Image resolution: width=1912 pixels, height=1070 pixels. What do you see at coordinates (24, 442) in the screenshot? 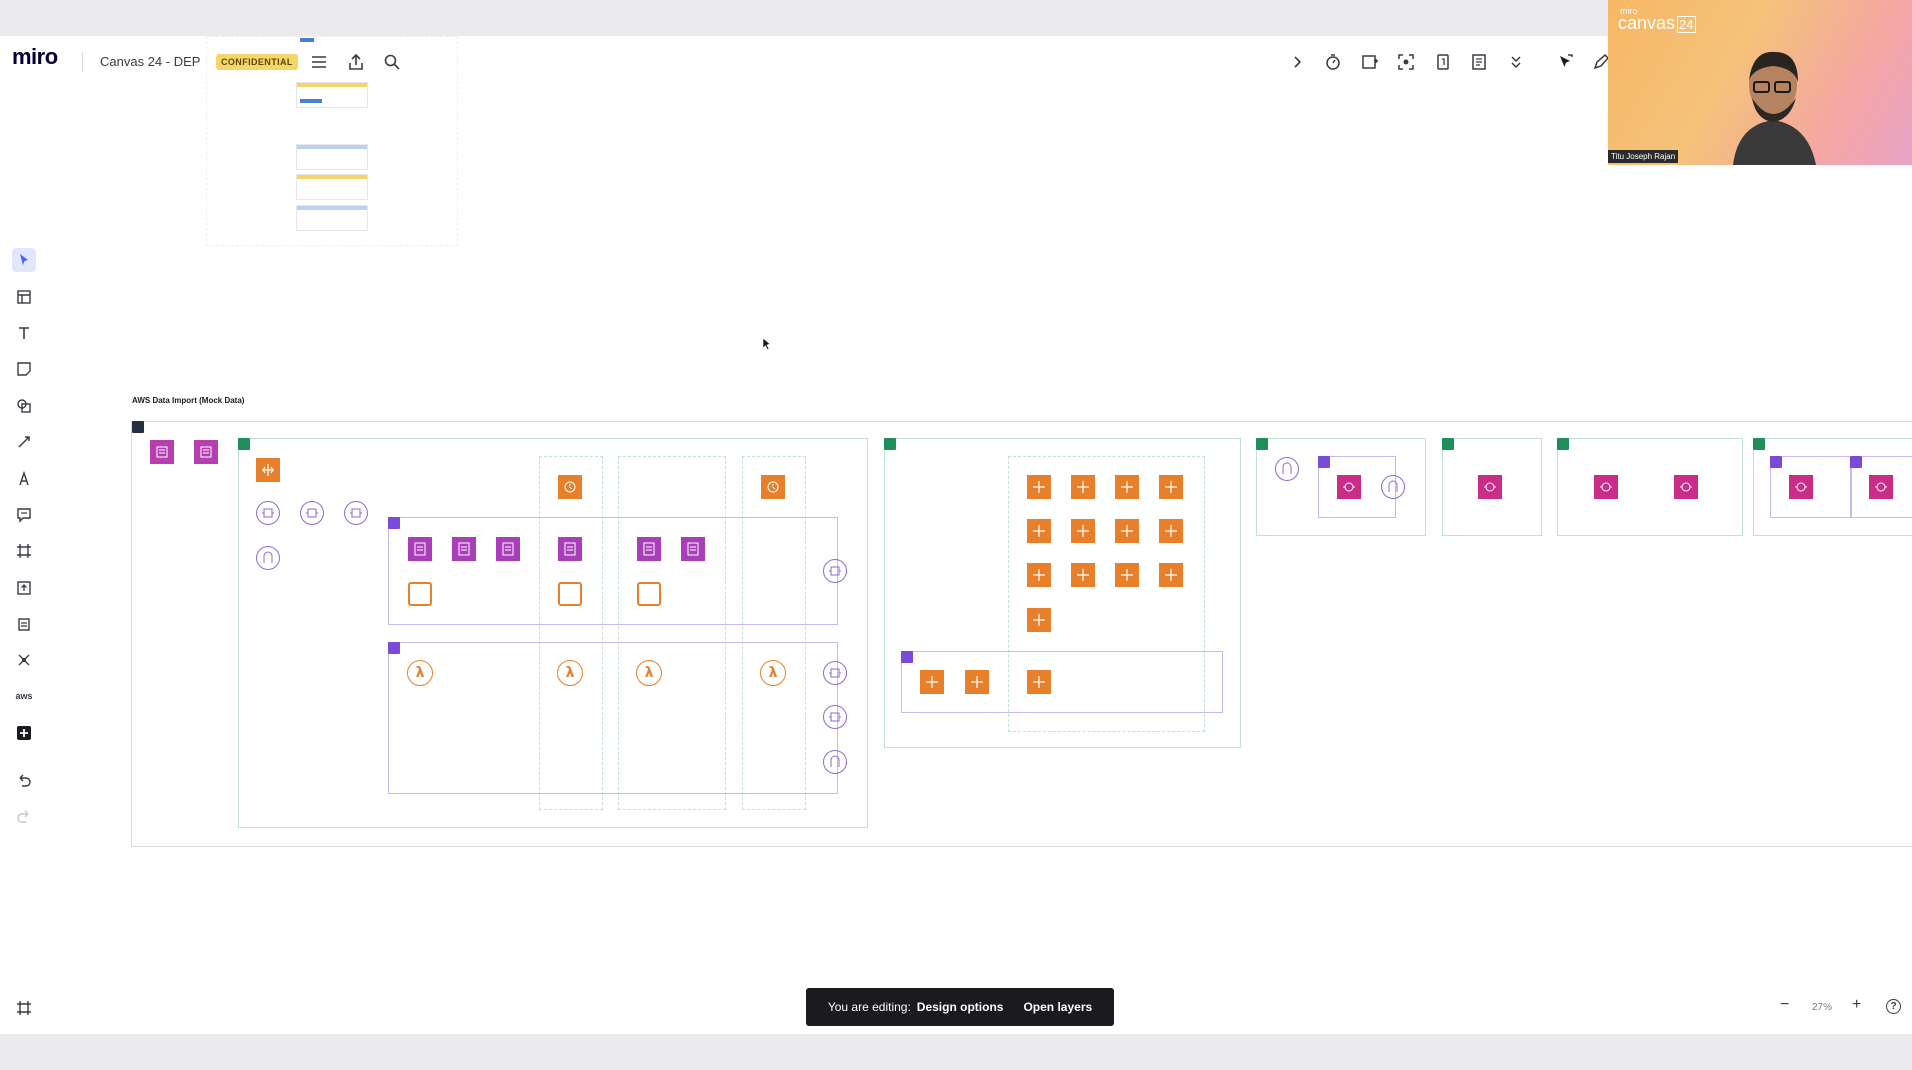
I see `connector-icon` at bounding box center [24, 442].